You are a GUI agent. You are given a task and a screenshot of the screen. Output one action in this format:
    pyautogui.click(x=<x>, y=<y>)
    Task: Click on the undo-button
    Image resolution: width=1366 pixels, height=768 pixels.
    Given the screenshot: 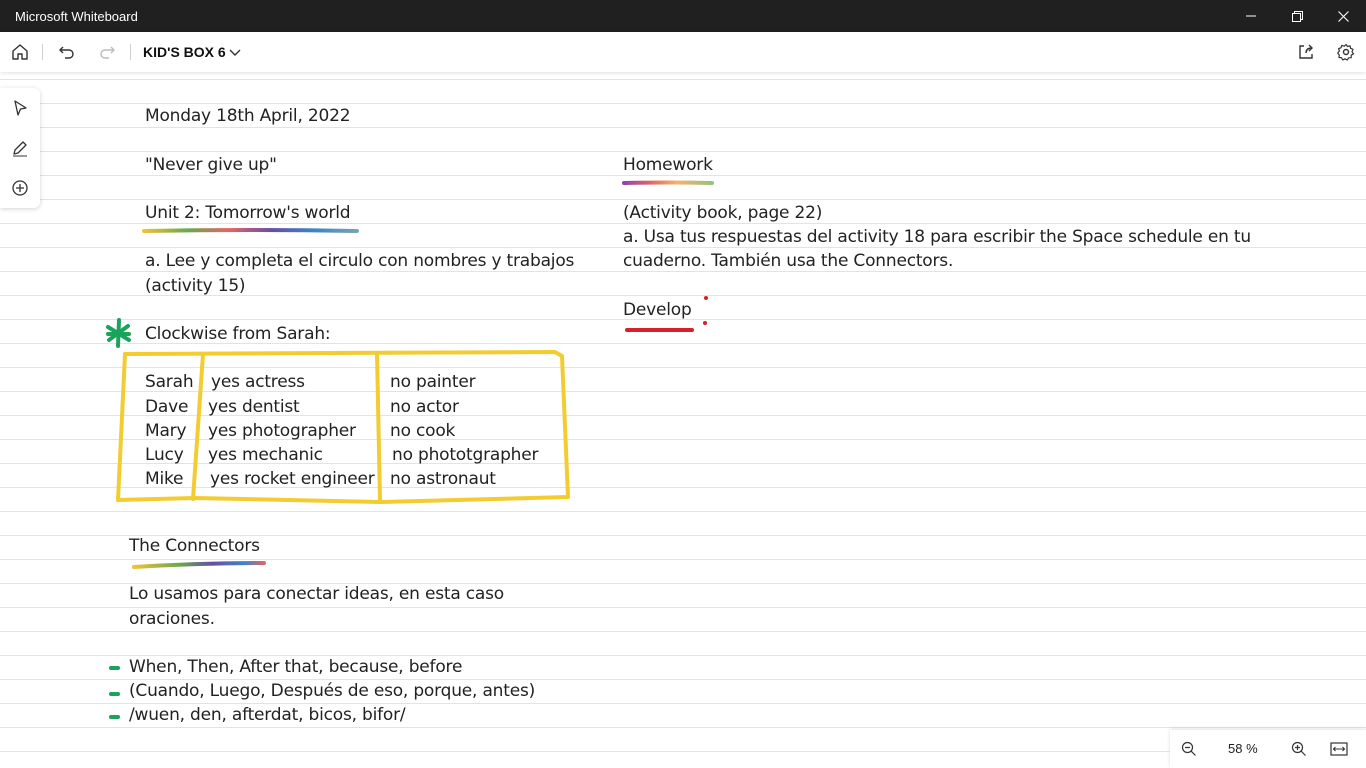 What is the action you would take?
    pyautogui.click(x=67, y=52)
    